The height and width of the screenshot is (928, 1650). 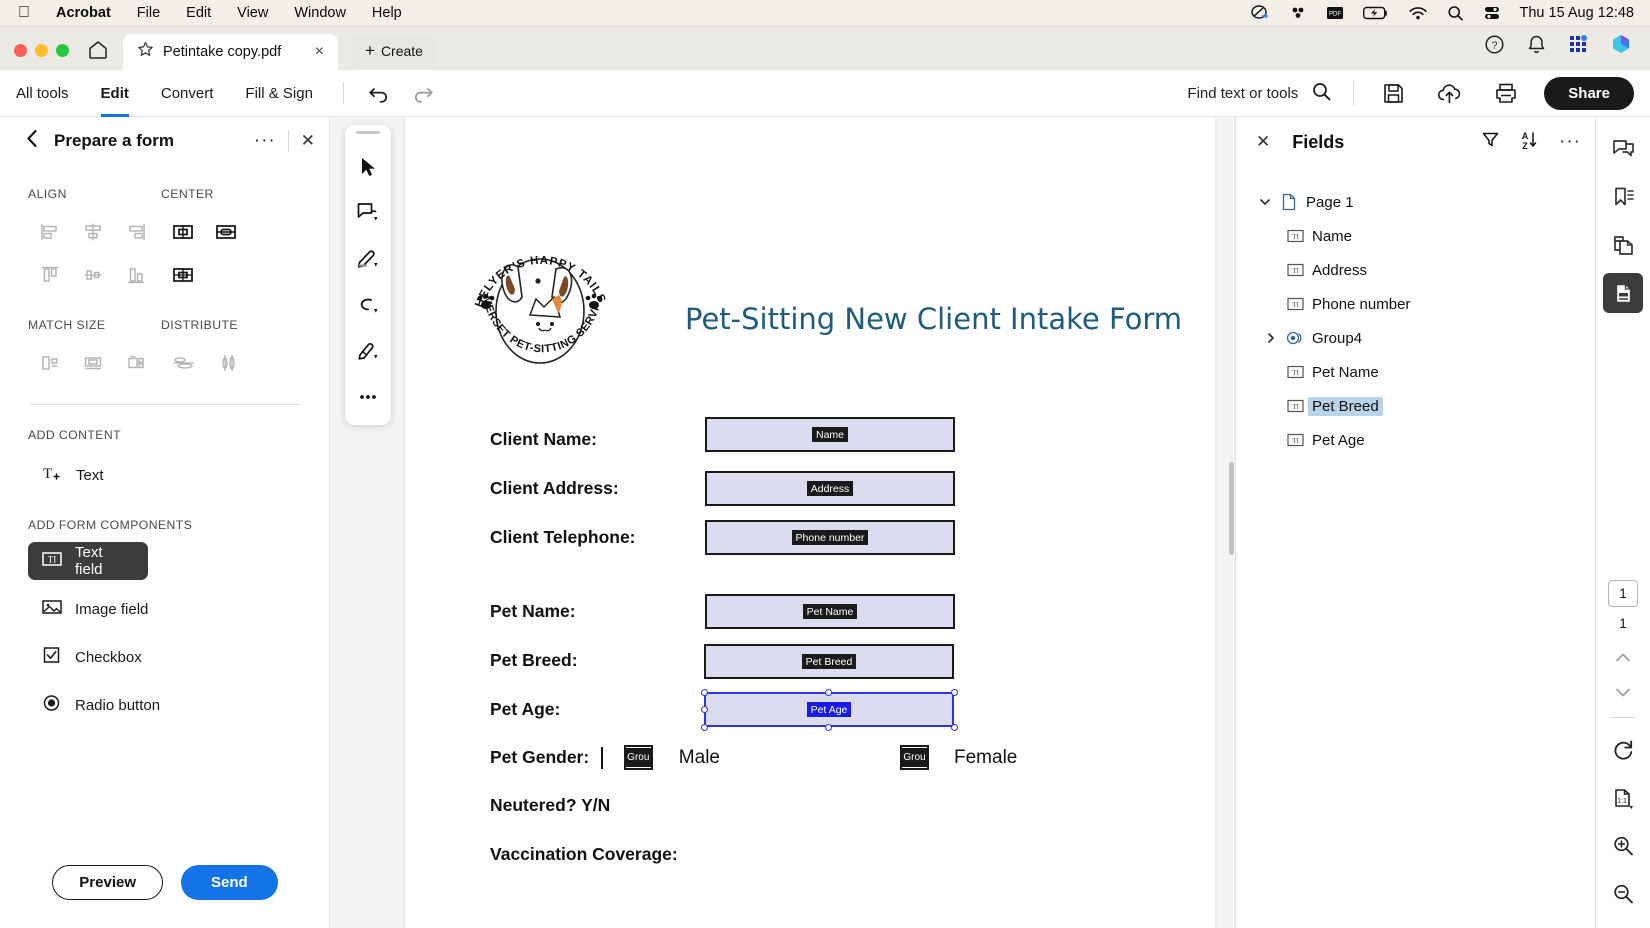 What do you see at coordinates (1623, 692) in the screenshot?
I see `next-page-button` at bounding box center [1623, 692].